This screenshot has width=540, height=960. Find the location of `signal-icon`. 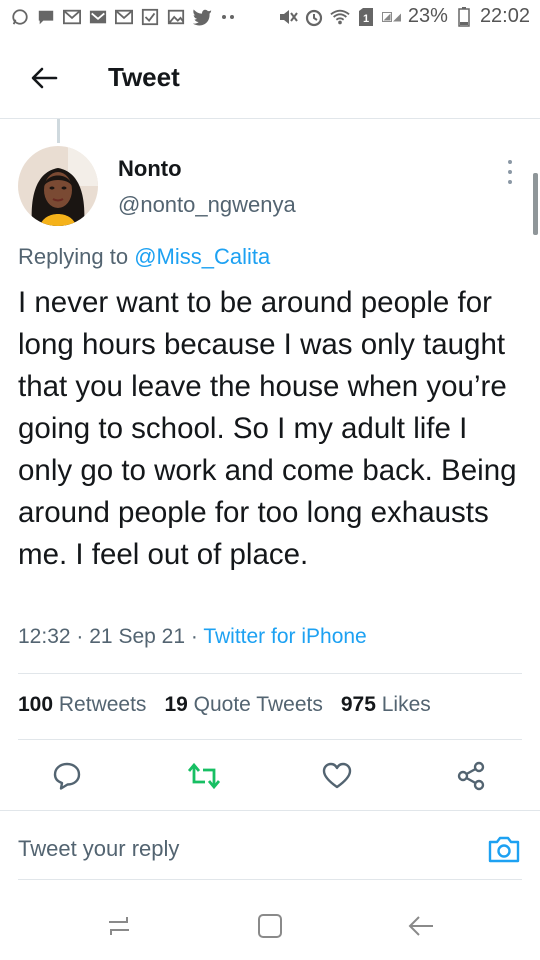

signal-icon is located at coordinates (392, 17).